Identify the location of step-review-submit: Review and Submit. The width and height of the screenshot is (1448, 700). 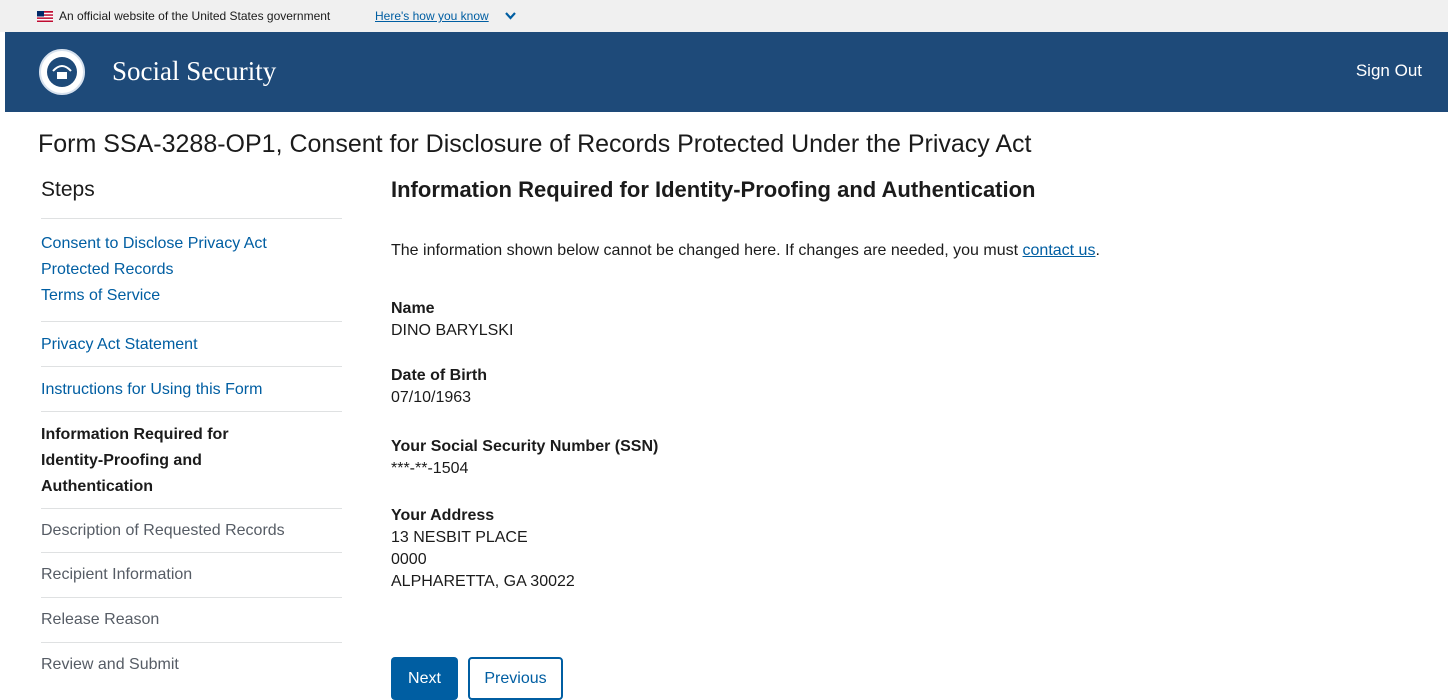
(191, 665).